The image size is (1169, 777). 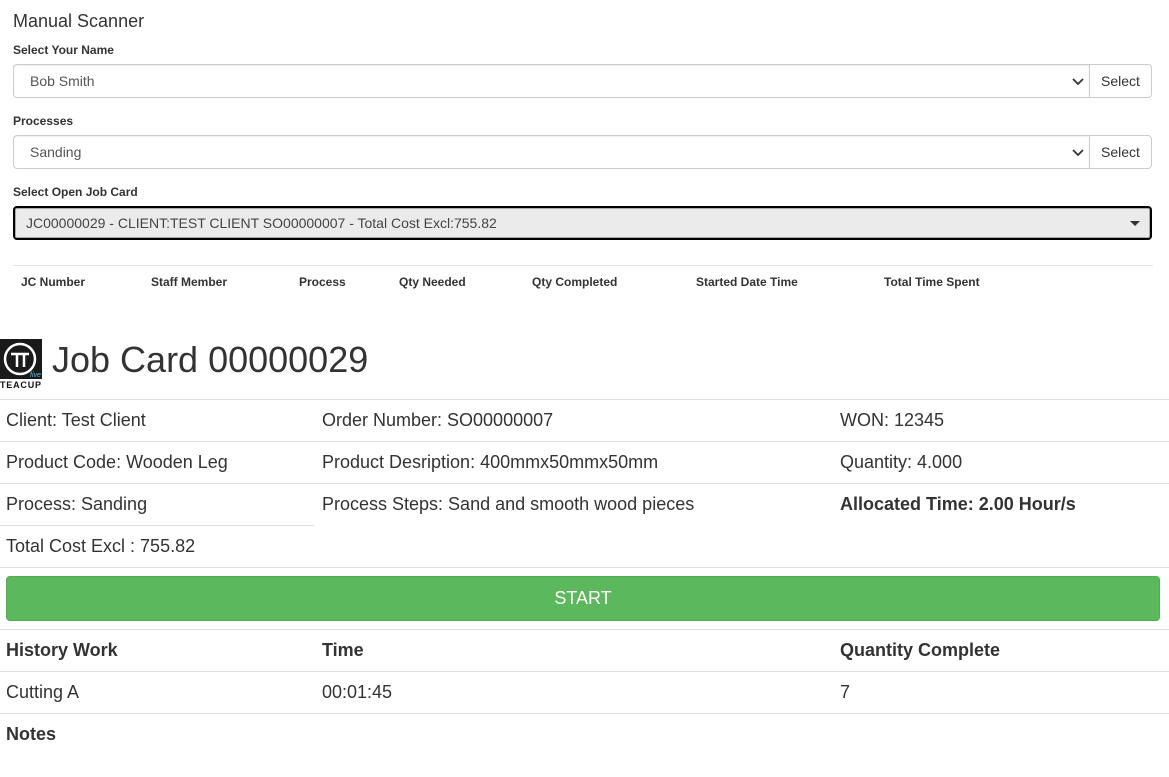 What do you see at coordinates (63, 50) in the screenshot?
I see `name-label: Select Your Name` at bounding box center [63, 50].